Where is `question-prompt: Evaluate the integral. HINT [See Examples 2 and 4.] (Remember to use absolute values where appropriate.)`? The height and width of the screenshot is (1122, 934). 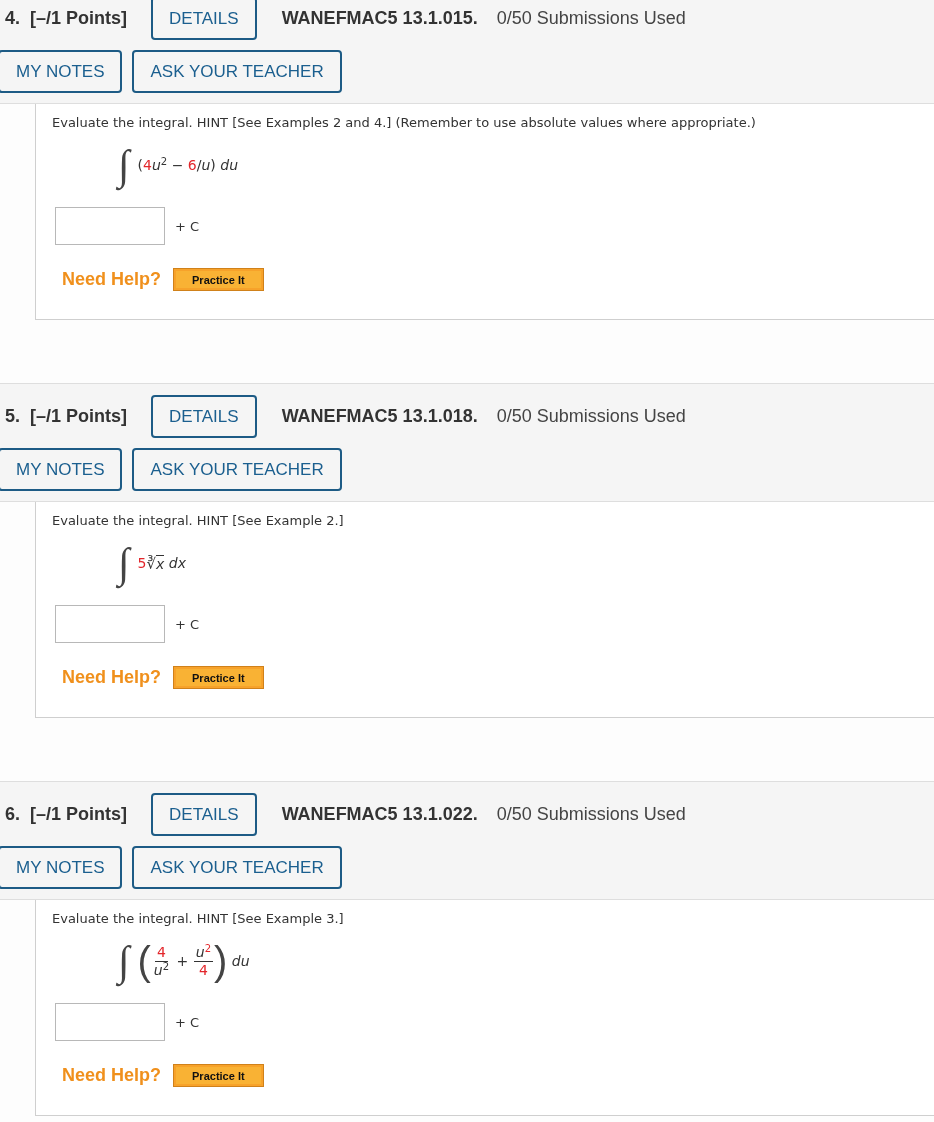
question-prompt: Evaluate the integral. HINT [See Examples 2 and 4.] (Remember to use absolute values where appropriate.) is located at coordinates (404, 123).